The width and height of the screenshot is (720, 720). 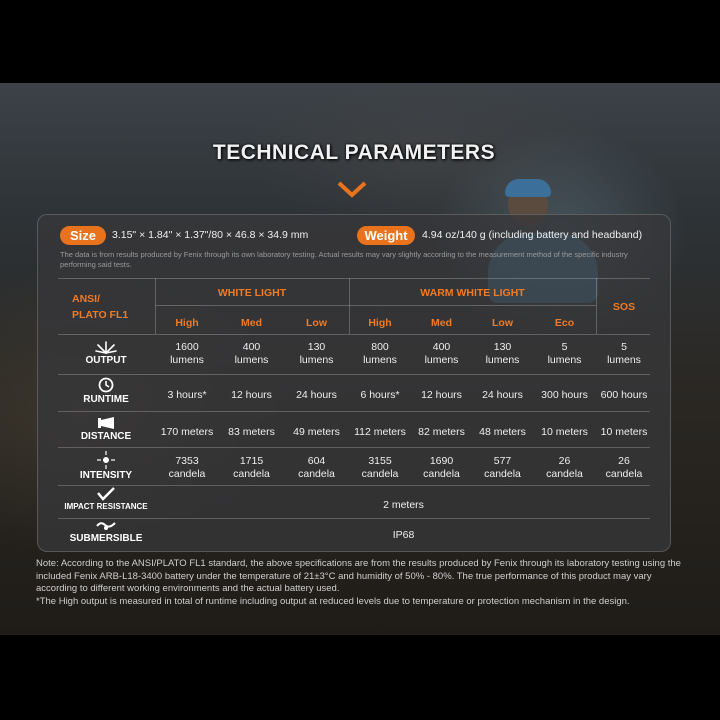 What do you see at coordinates (106, 360) in the screenshot?
I see `output-label: OUTPUT` at bounding box center [106, 360].